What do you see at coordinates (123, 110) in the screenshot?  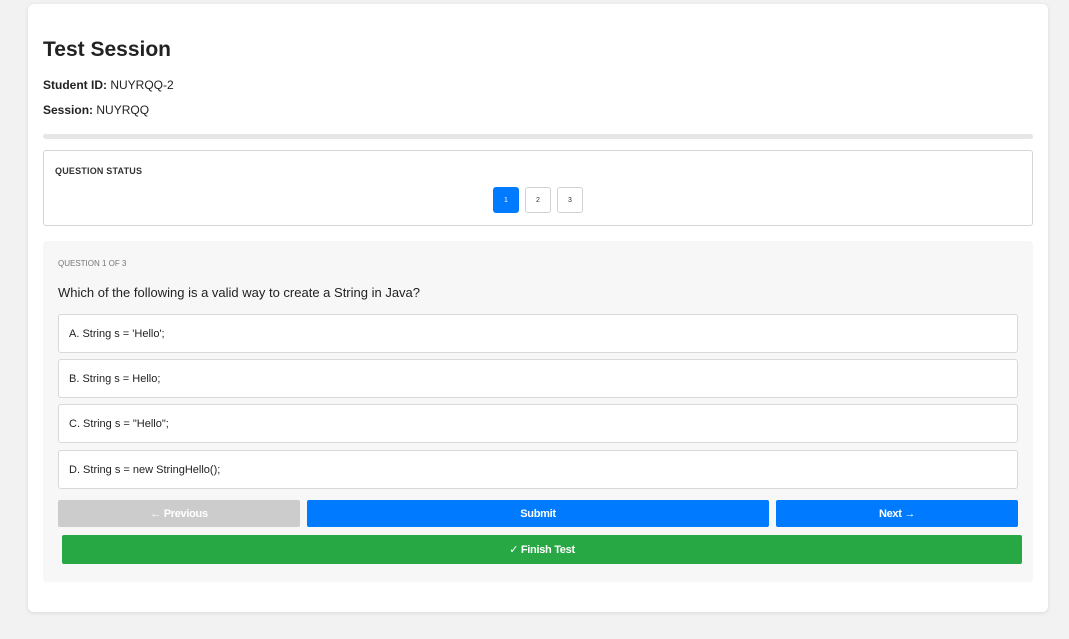 I see `session-value: NUYRQQ` at bounding box center [123, 110].